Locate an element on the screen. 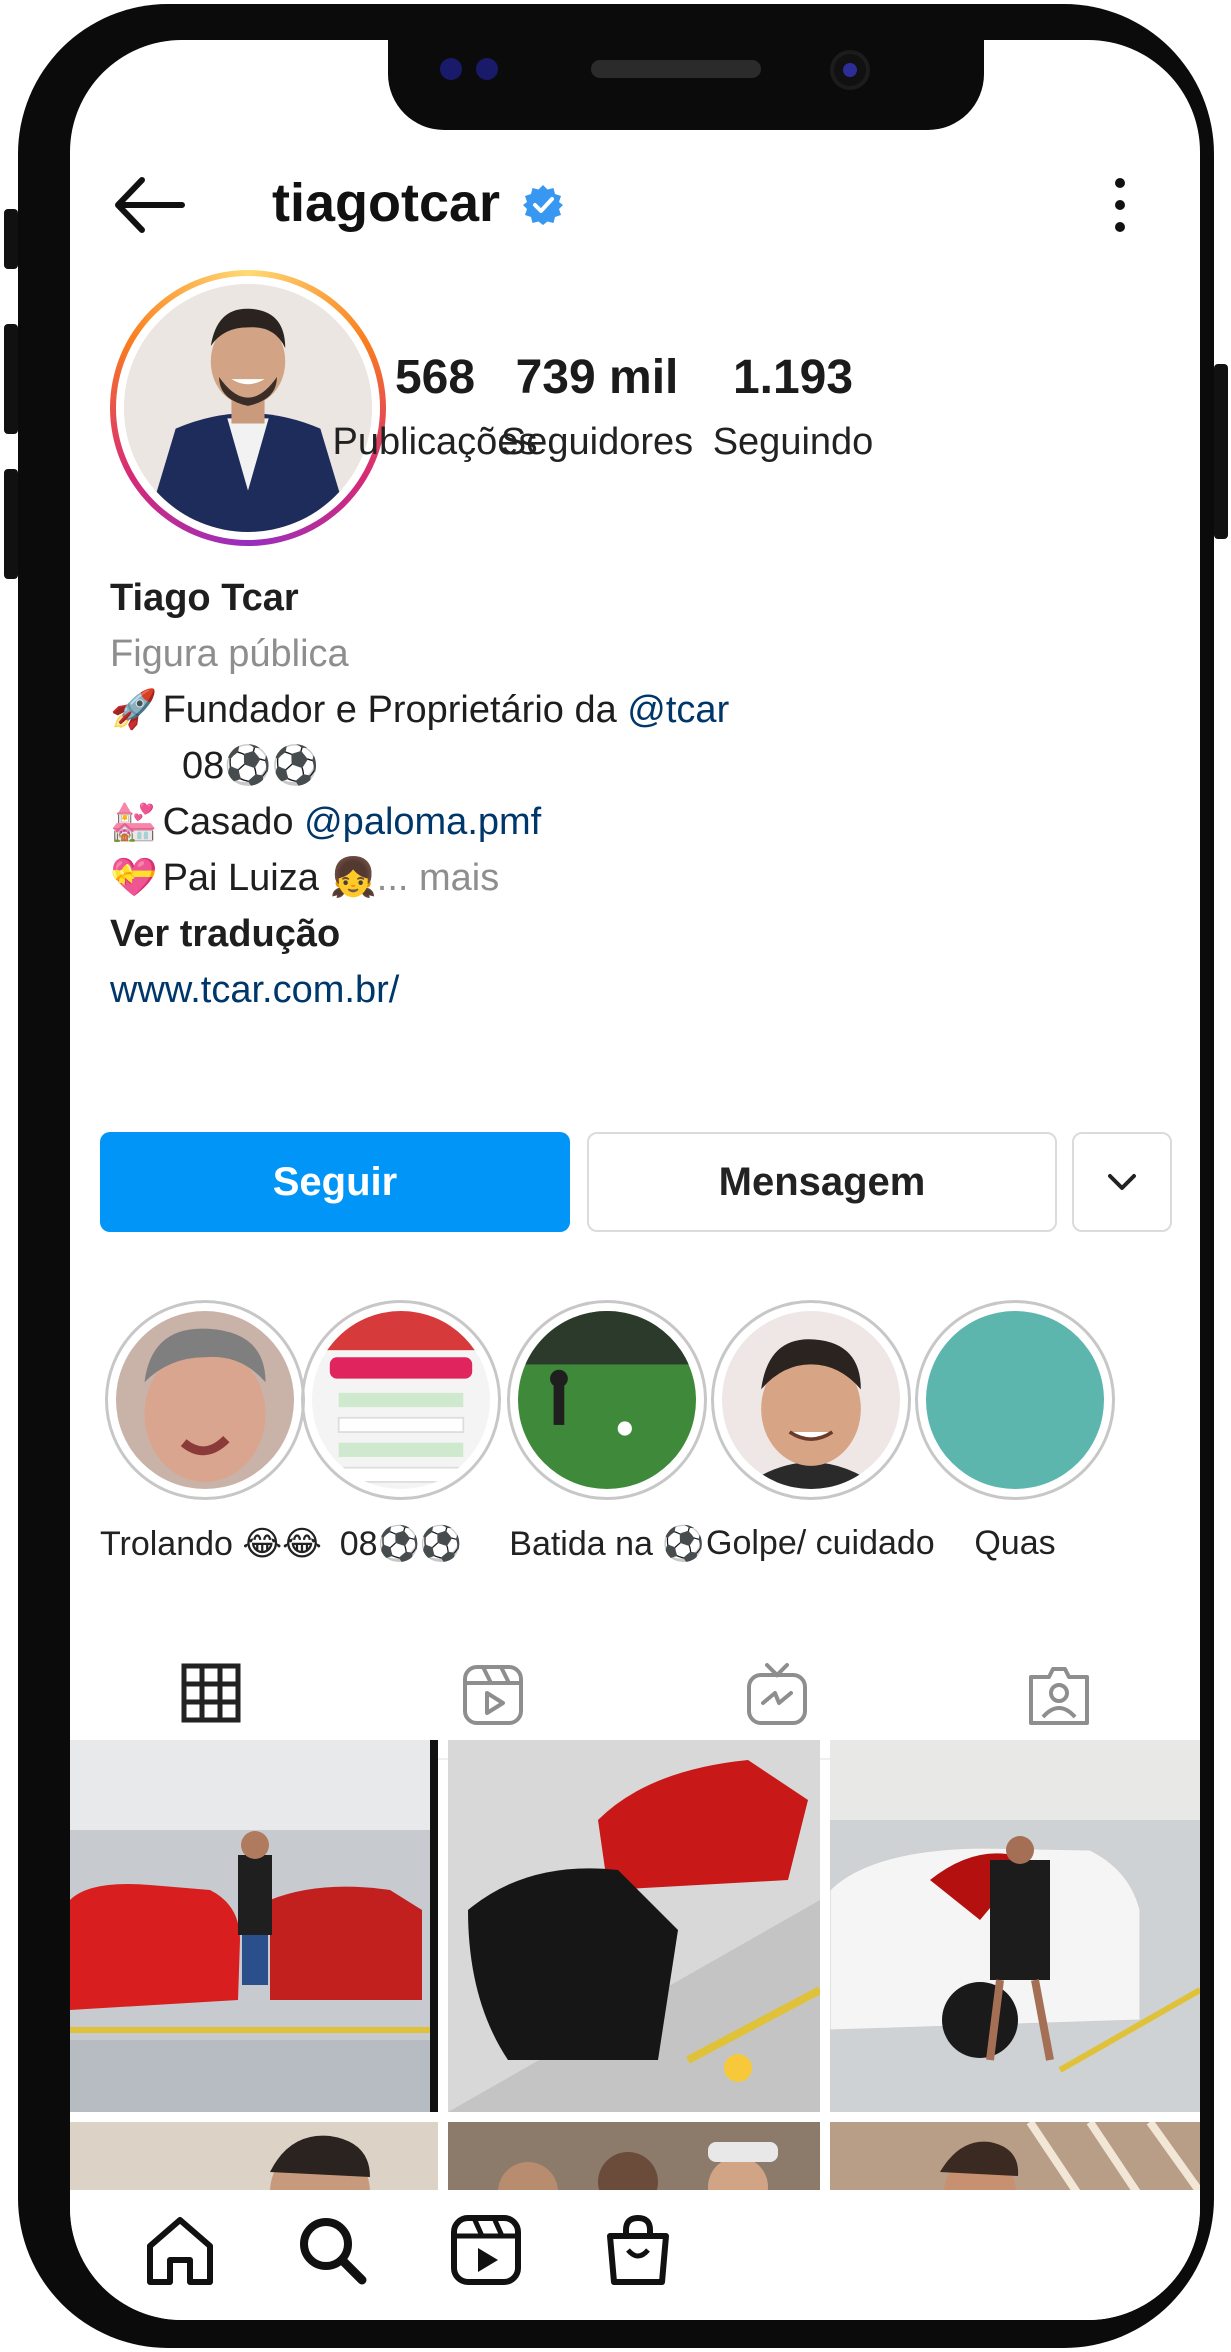  power-button is located at coordinates (1221, 451).